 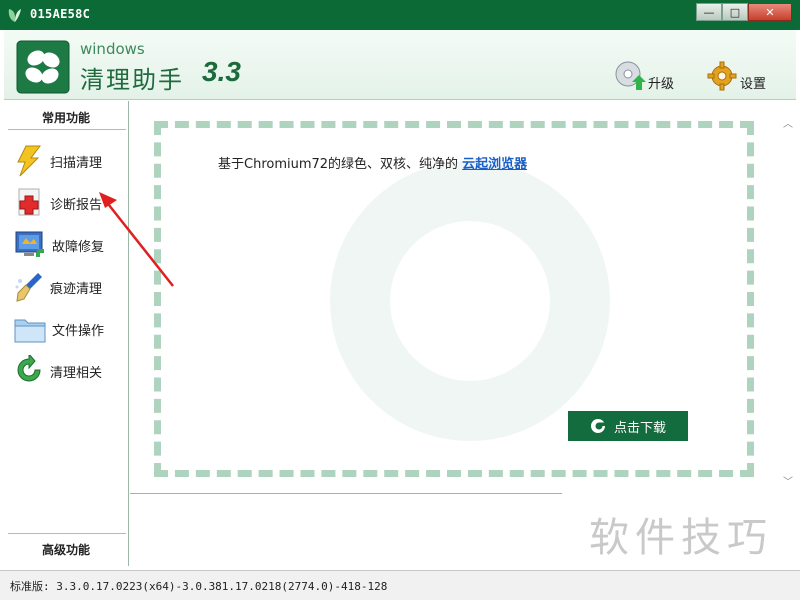 I want to click on sidebar-item-label: 文件操作, so click(x=78, y=331).